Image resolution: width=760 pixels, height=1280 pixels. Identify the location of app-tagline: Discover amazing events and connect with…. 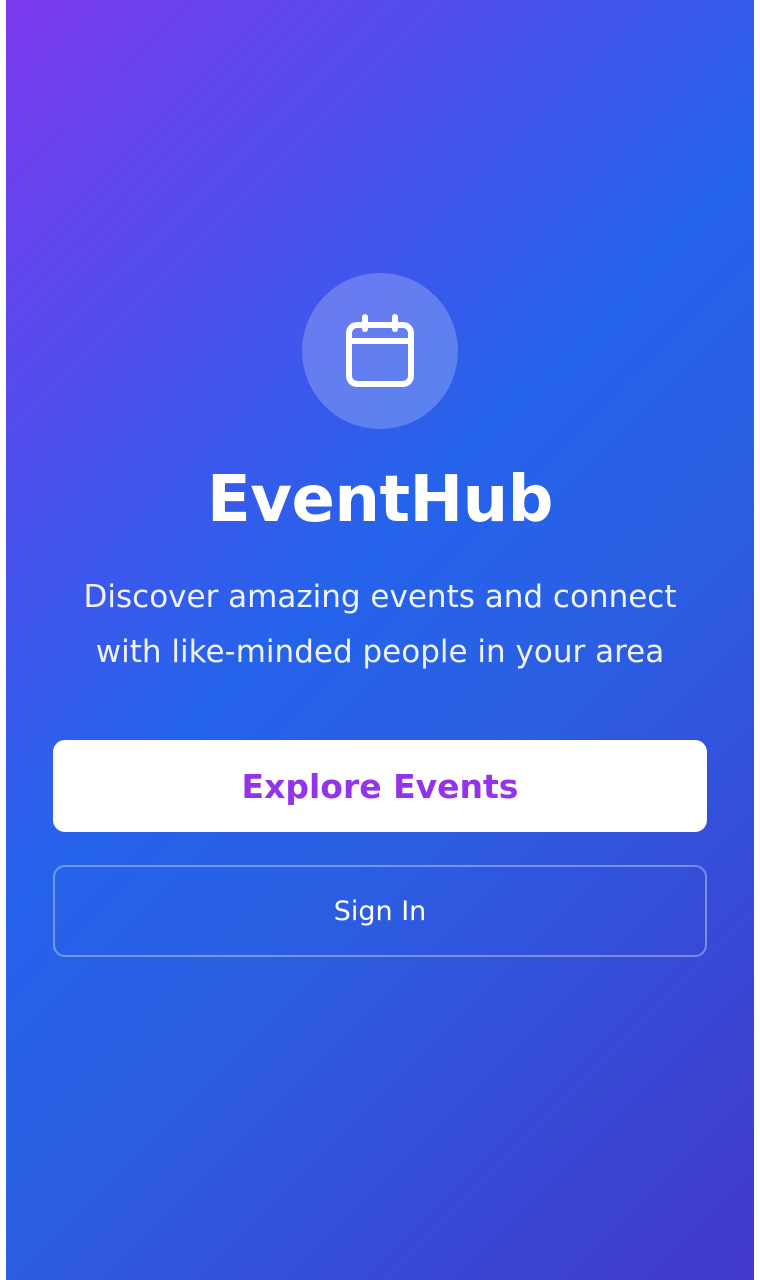
(380, 624).